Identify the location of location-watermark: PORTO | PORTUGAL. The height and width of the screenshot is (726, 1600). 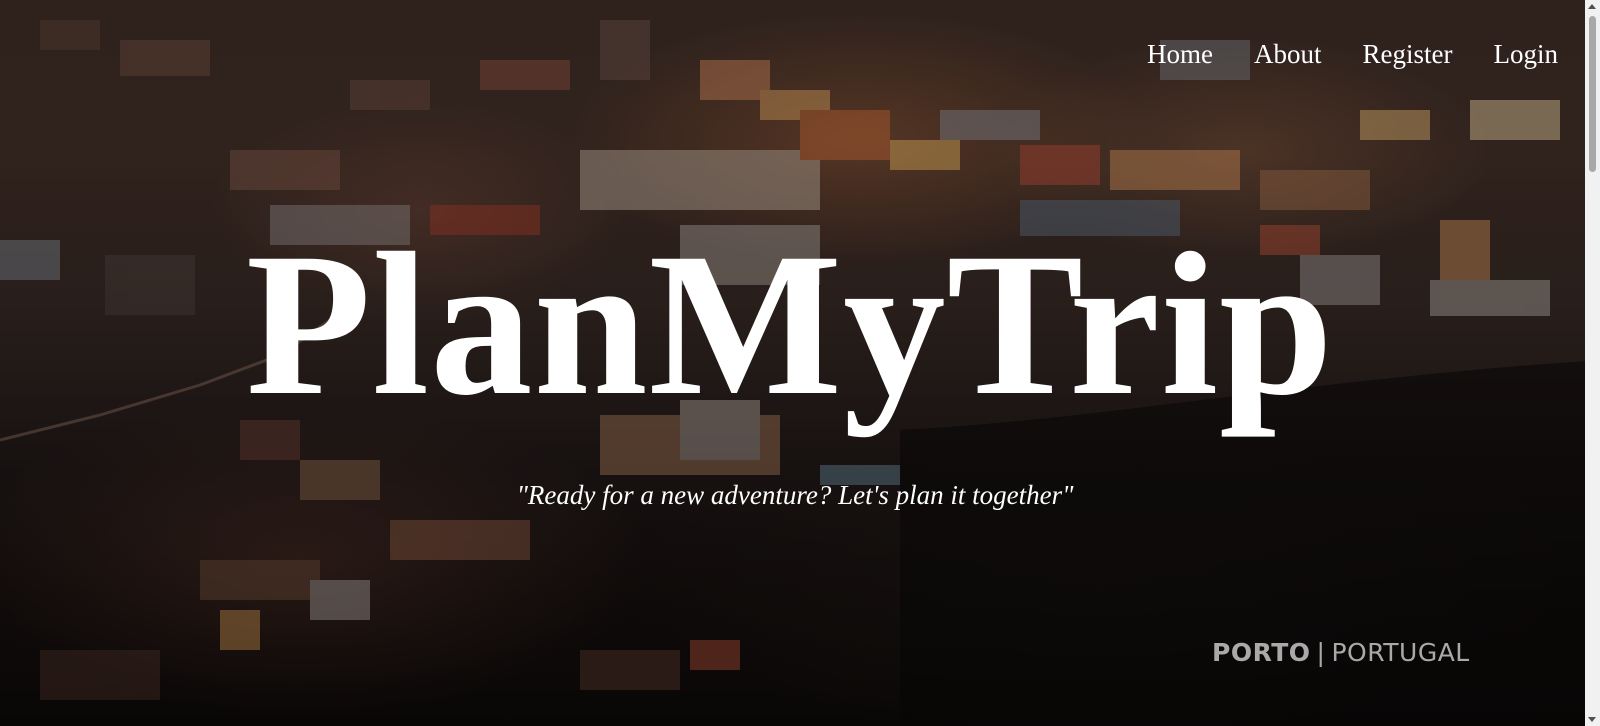
(1341, 652).